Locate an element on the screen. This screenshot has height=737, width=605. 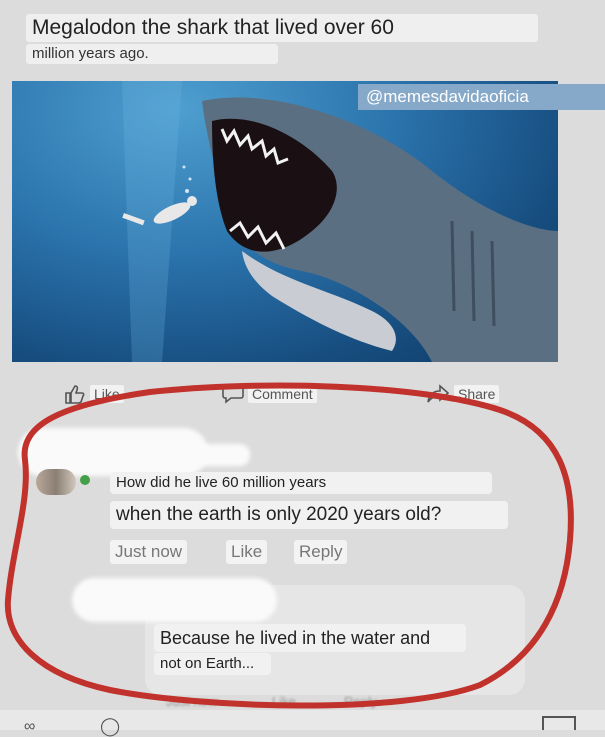
redacted-commenter-name is located at coordinates (175, 455).